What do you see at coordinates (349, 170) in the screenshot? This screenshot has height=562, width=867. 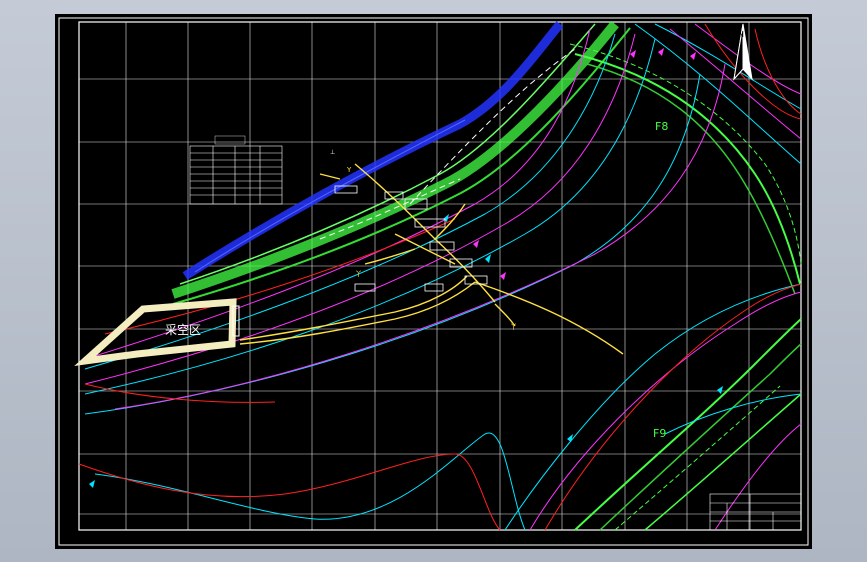 I see `svg-text: Y` at bounding box center [349, 170].